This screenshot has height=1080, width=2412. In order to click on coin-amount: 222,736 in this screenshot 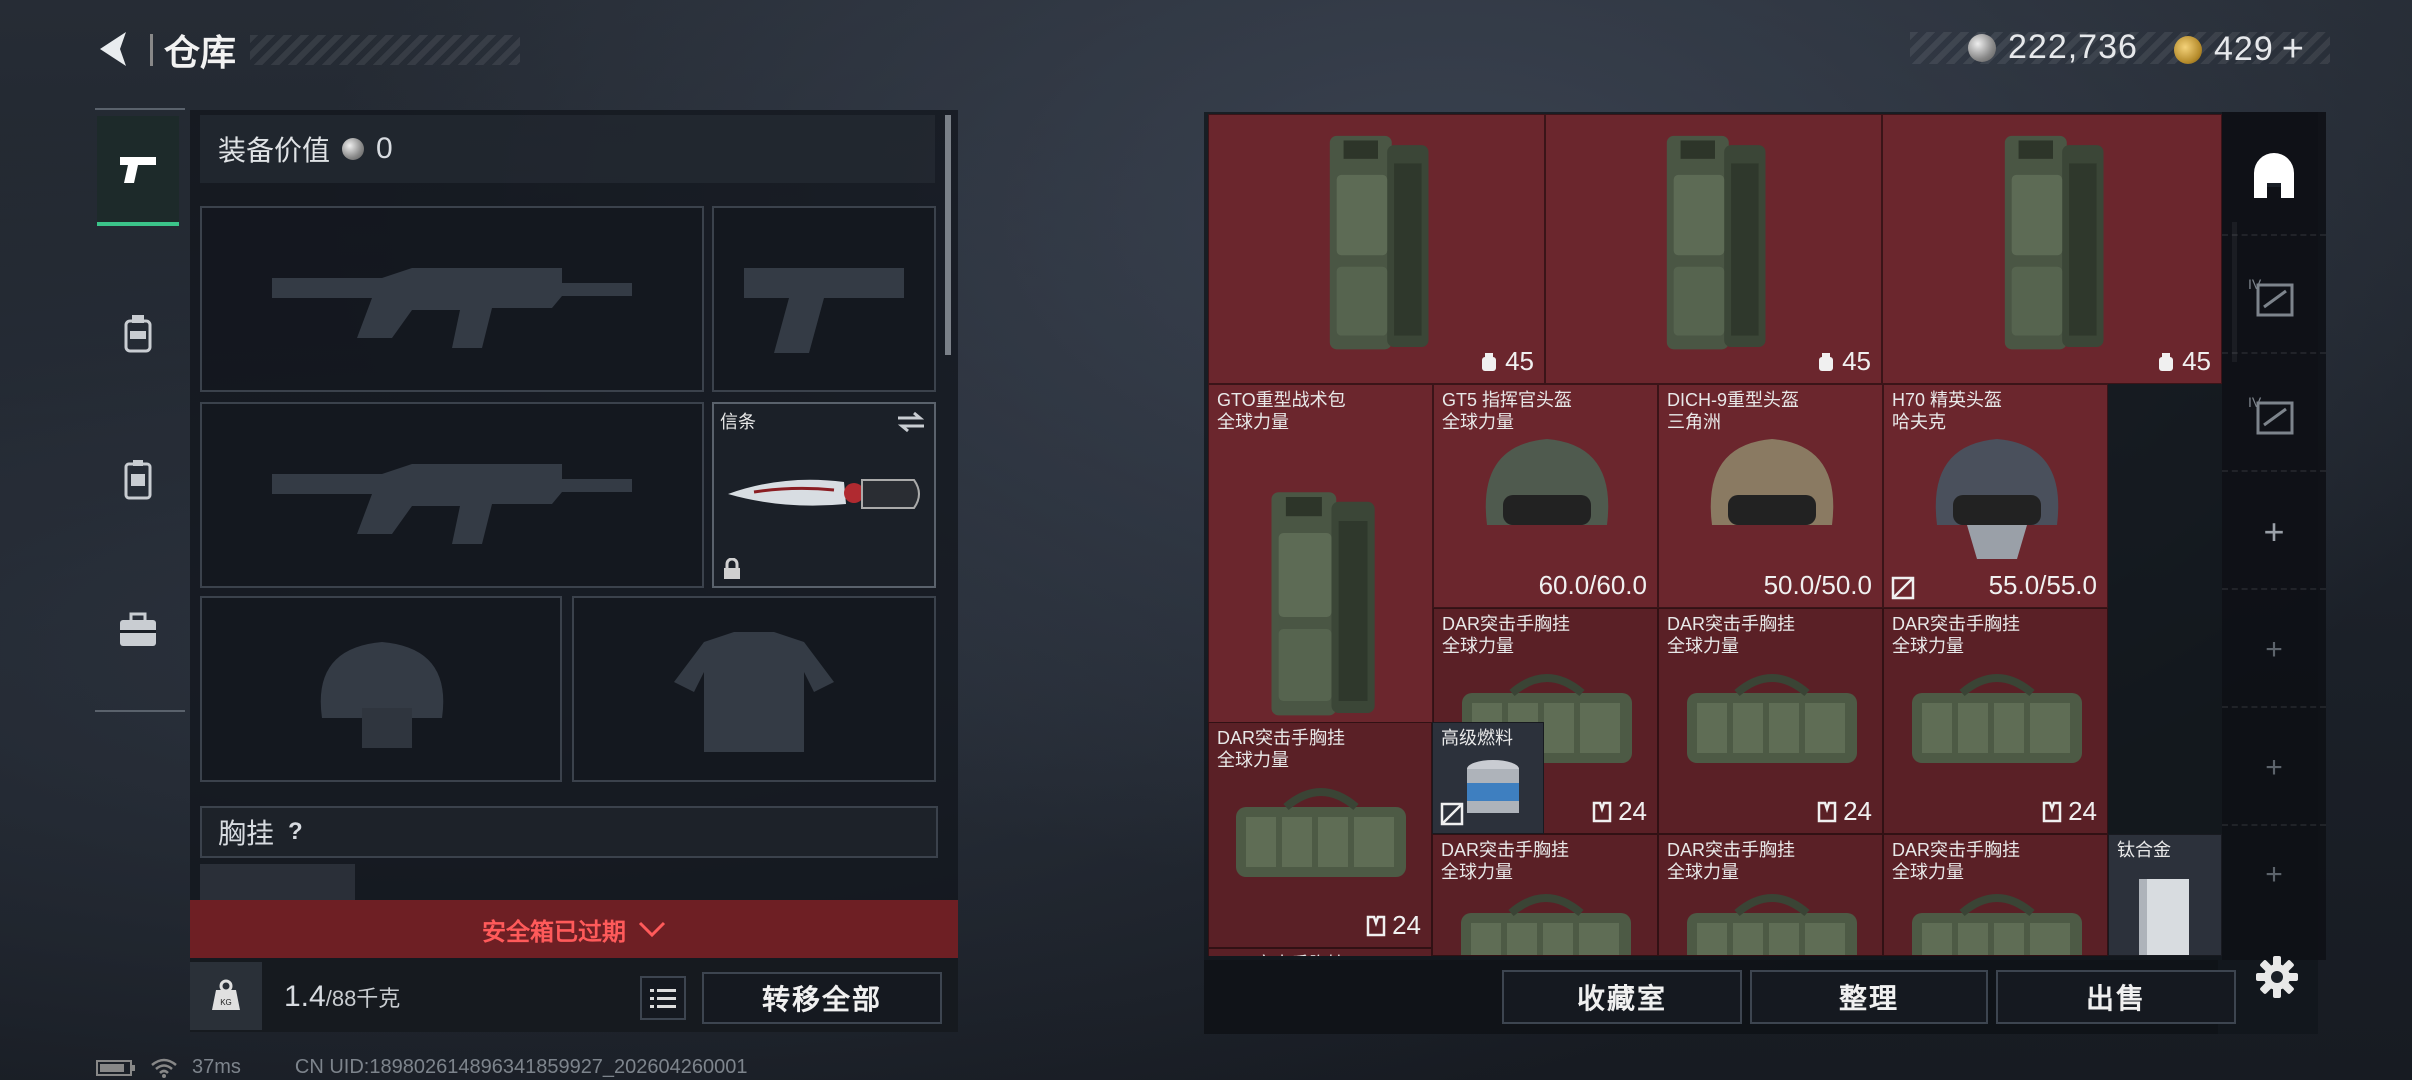, I will do `click(2073, 47)`.